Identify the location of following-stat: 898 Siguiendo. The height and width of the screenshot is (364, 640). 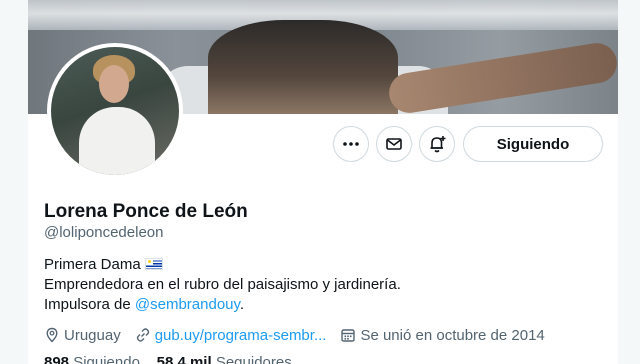
(92, 359).